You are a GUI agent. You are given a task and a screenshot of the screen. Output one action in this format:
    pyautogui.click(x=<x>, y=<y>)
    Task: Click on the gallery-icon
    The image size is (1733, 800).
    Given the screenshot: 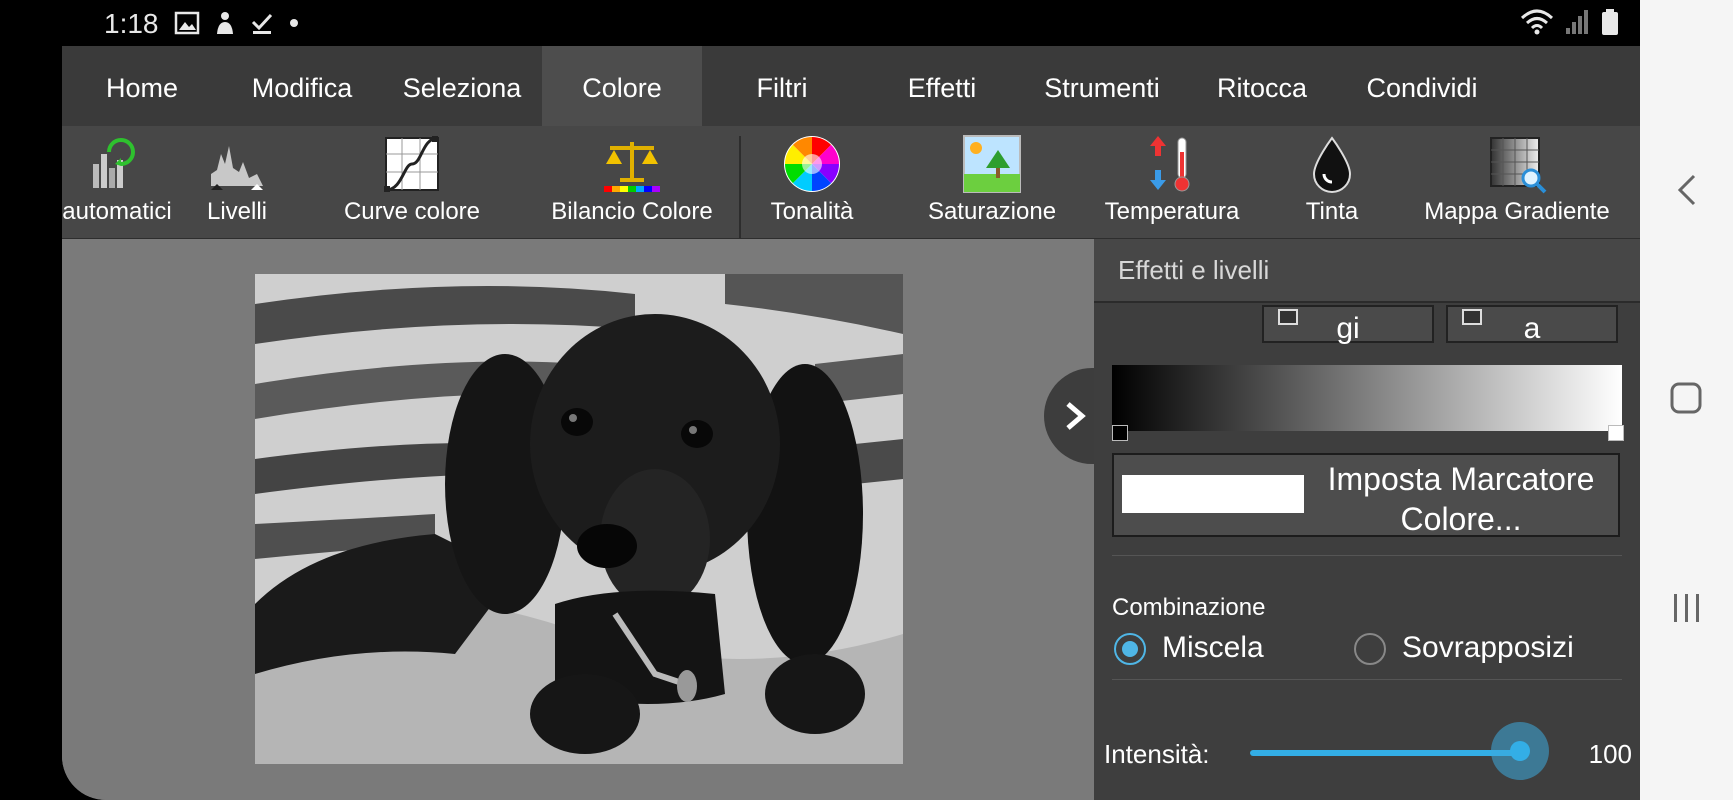 What is the action you would take?
    pyautogui.click(x=187, y=23)
    